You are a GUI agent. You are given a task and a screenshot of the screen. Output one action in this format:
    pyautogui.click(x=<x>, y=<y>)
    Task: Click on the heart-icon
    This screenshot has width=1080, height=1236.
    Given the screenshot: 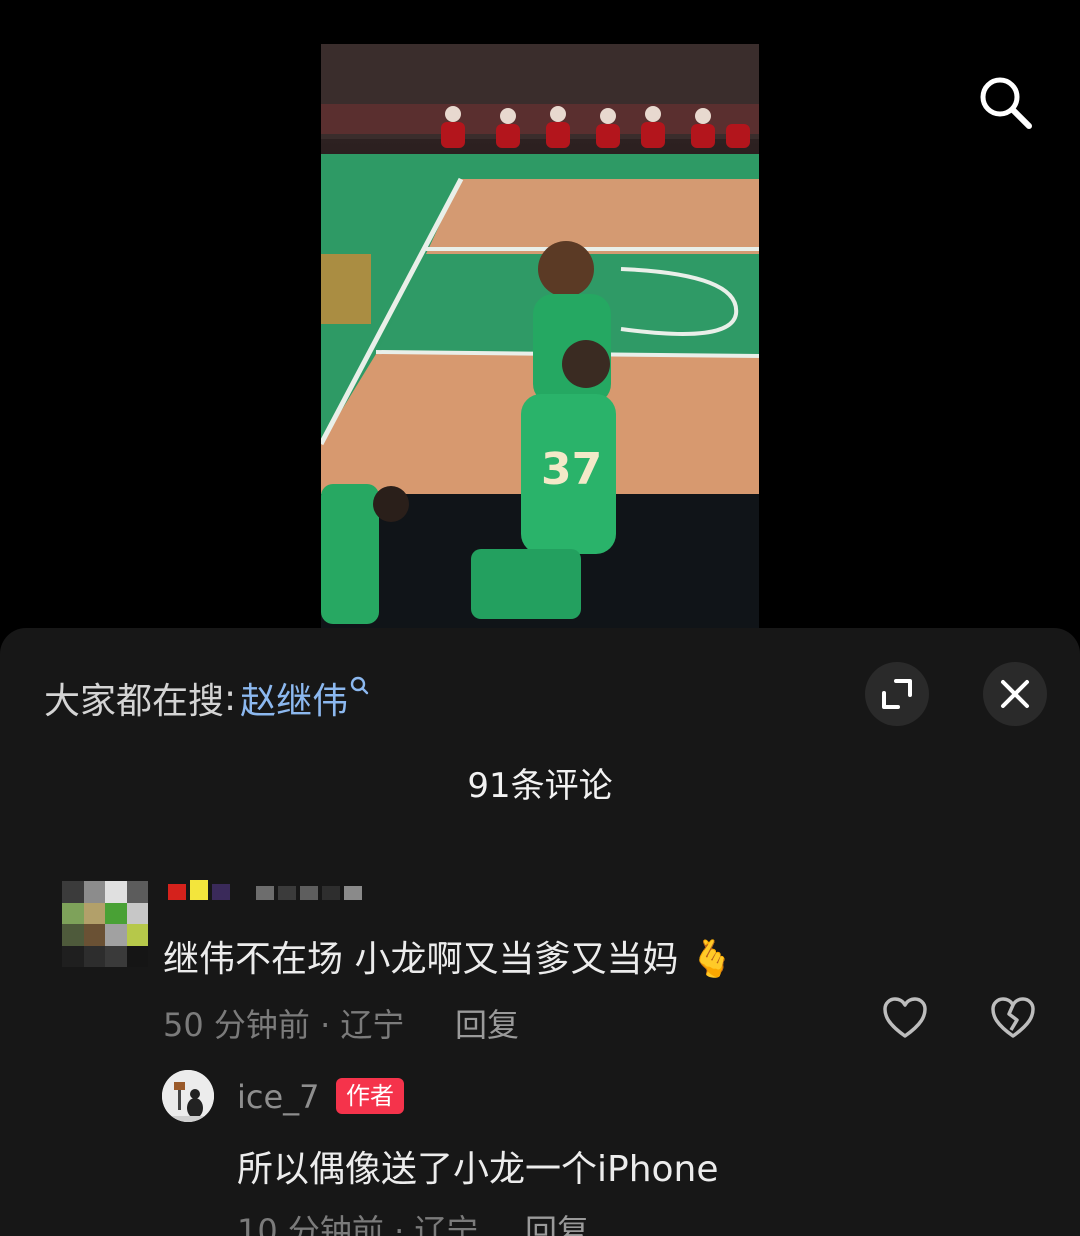 What is the action you would take?
    pyautogui.click(x=905, y=1017)
    